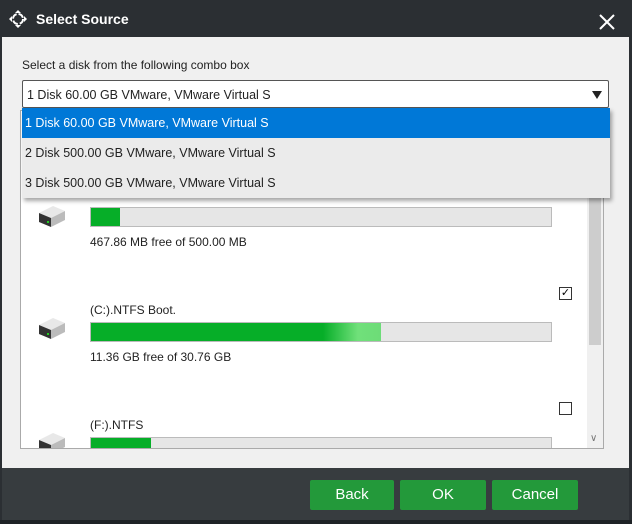 This screenshot has width=632, height=524. Describe the element at coordinates (597, 95) in the screenshot. I see `dropdown-arrow-icon` at that location.